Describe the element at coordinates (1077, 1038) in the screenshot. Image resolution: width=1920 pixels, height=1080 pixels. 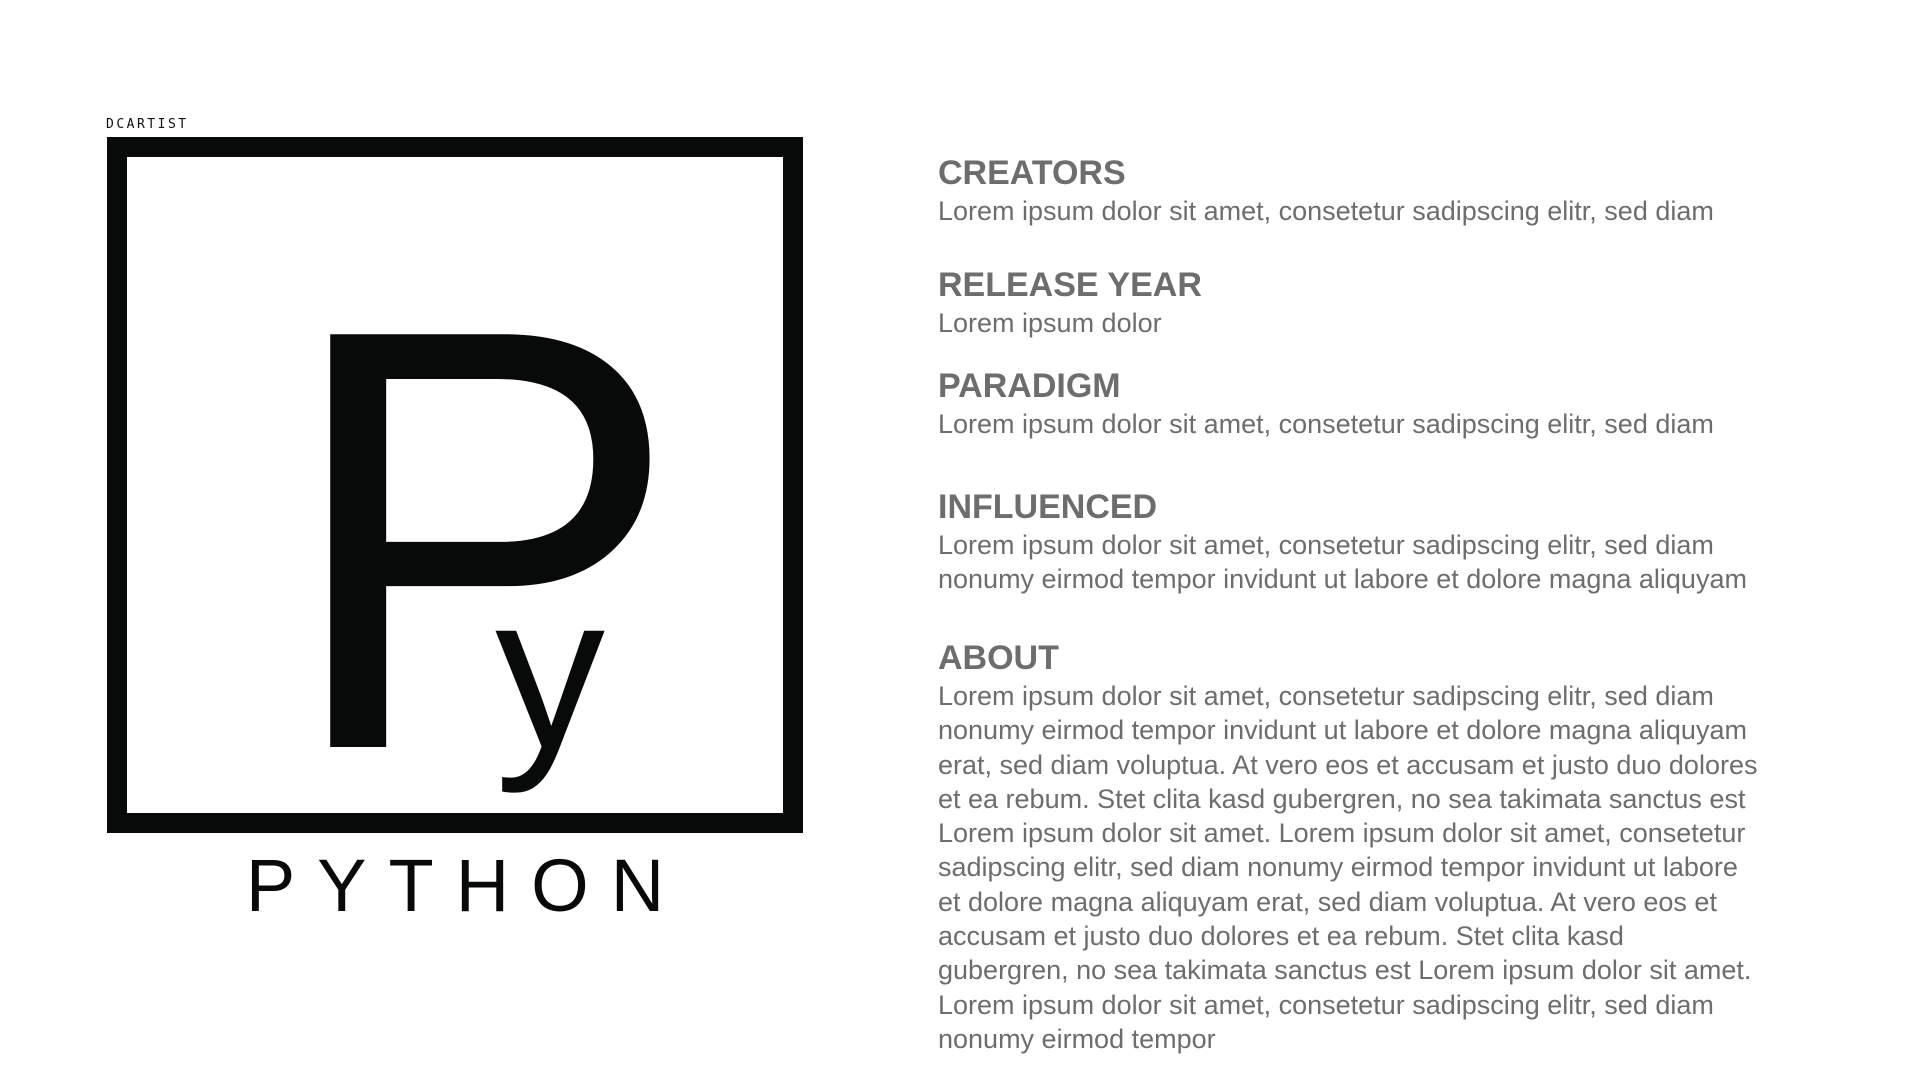
I see `about-line: nonumy eirmod tempor` at that location.